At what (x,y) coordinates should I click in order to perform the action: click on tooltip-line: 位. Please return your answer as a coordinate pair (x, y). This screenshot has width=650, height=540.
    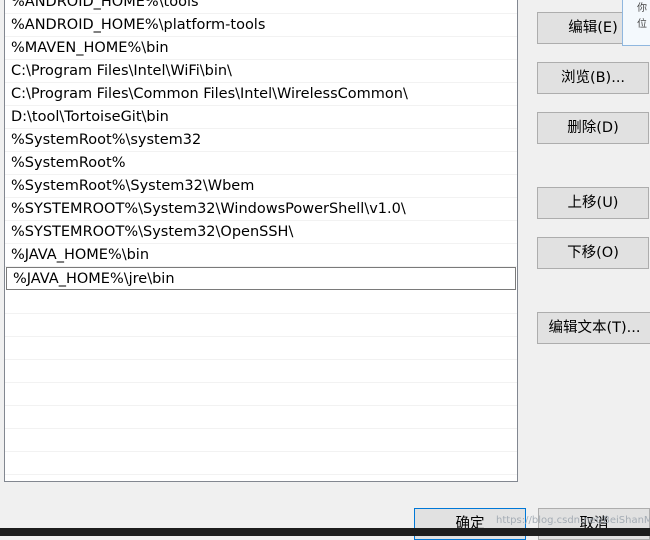
    Looking at the image, I should click on (642, 24).